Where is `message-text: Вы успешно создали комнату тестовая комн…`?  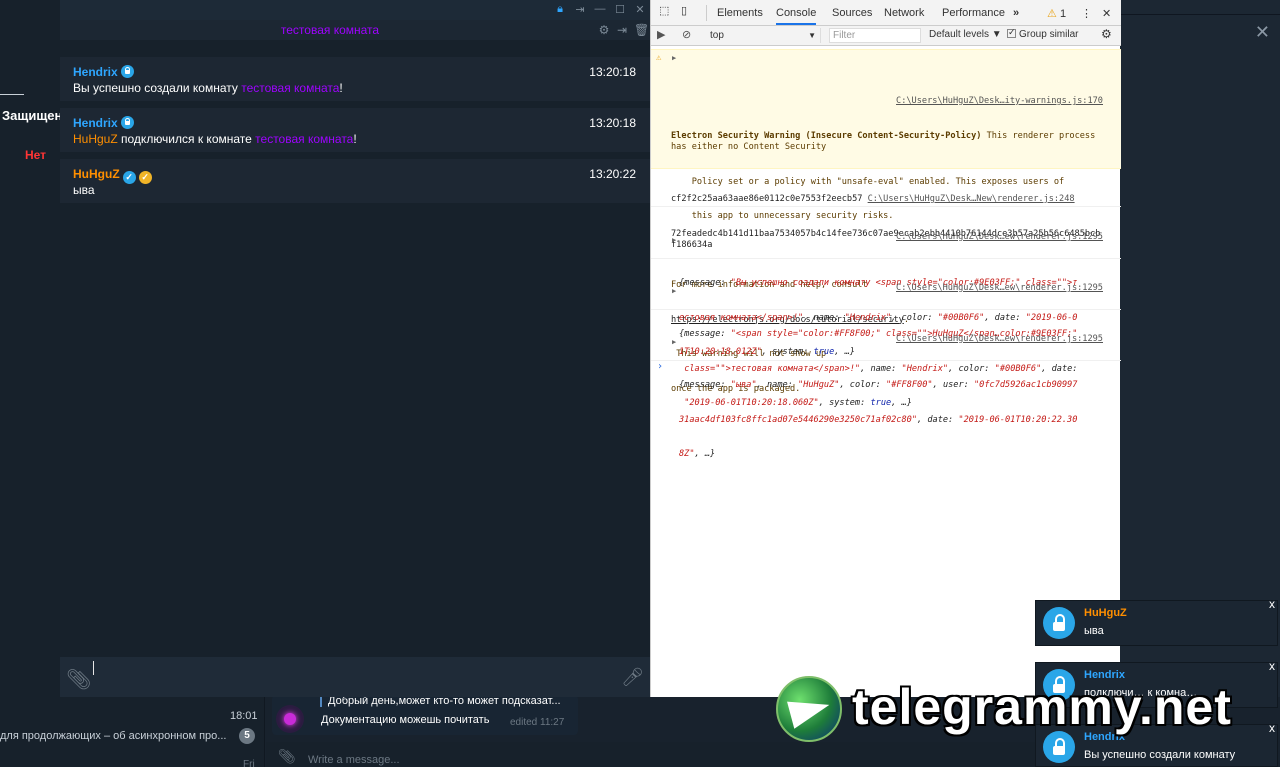 message-text: Вы успешно создали комнату тестовая комн… is located at coordinates (208, 88).